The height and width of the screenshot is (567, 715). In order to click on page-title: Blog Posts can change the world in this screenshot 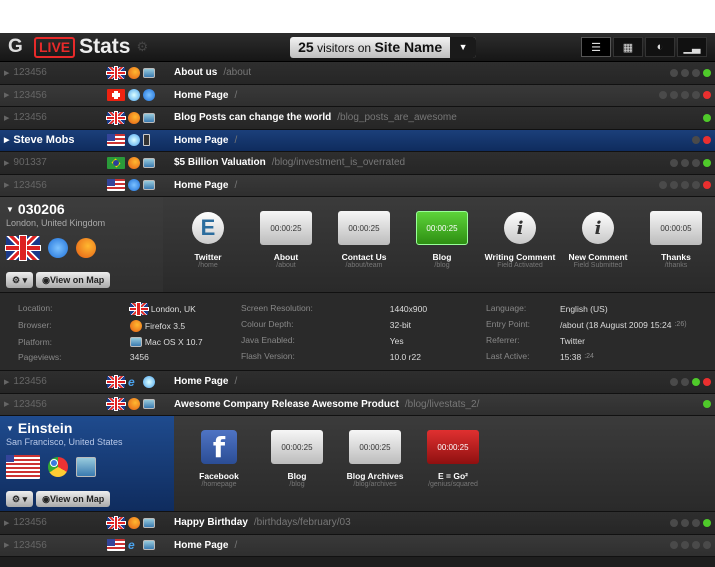, I will do `click(252, 117)`.